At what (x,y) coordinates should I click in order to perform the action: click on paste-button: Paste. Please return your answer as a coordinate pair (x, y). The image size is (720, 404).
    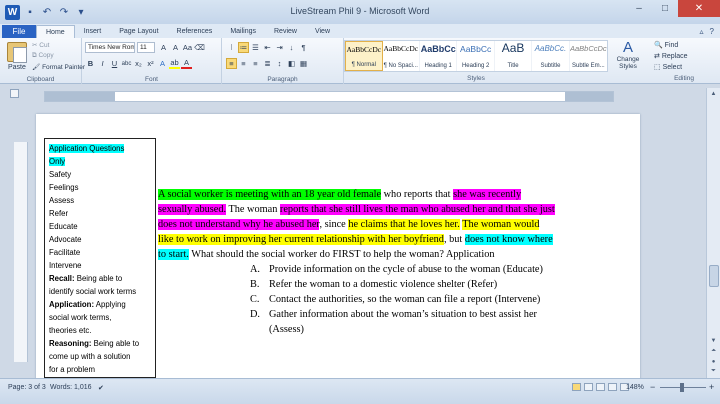
    Looking at the image, I should click on (17, 67).